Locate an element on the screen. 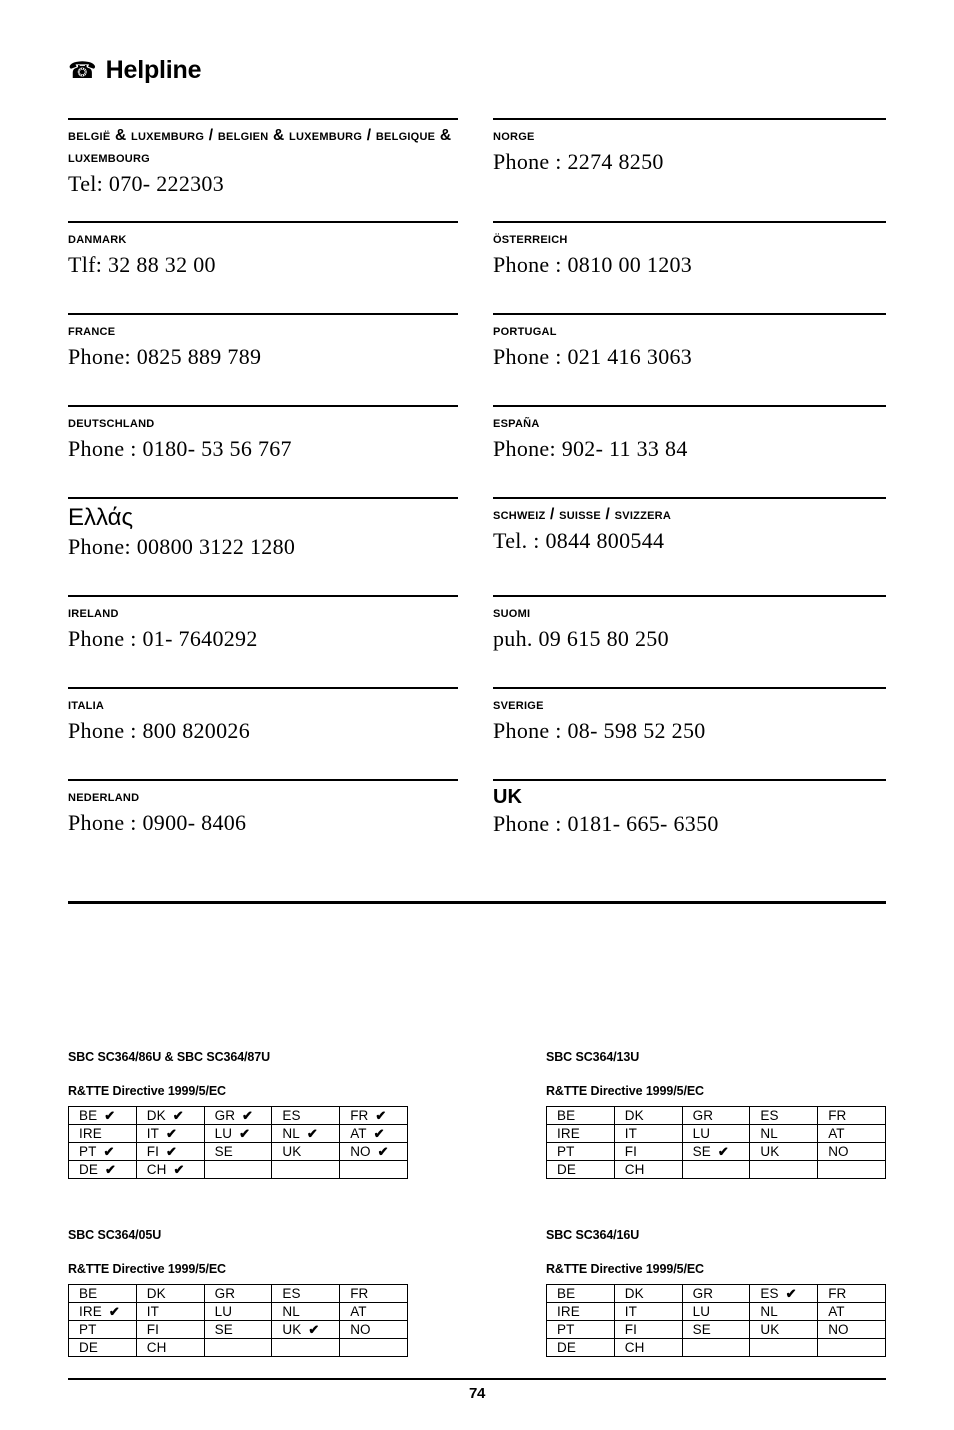  helpline-entry: Sverige Phone : 08- 598 52 250 is located at coordinates (689, 733).